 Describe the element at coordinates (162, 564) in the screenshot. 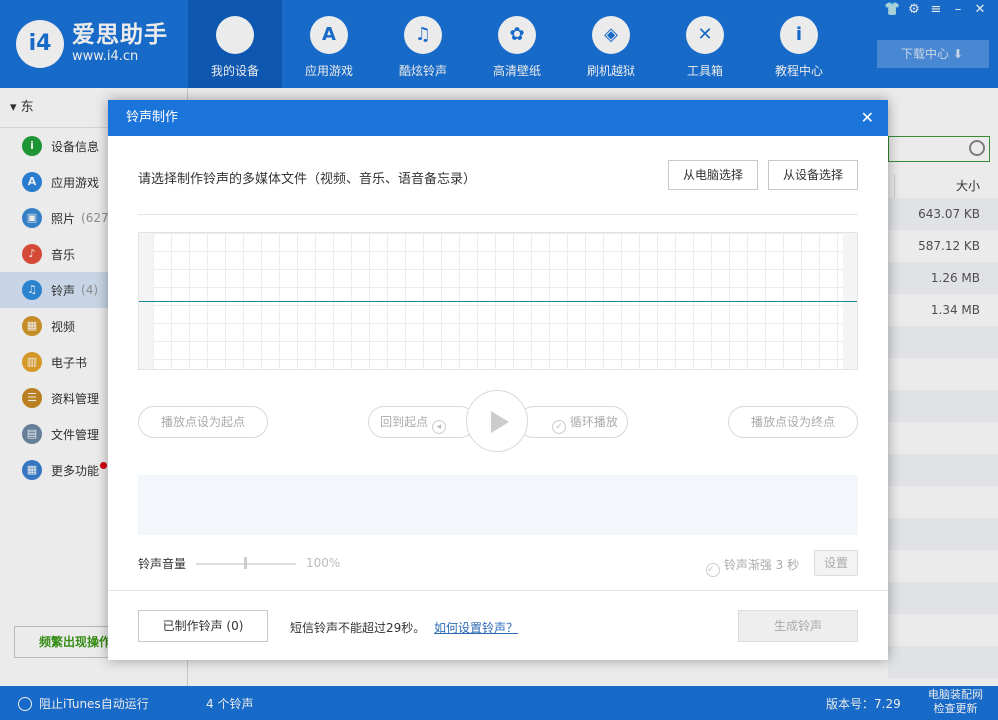

I see `volume-label: 铃声音量` at that location.